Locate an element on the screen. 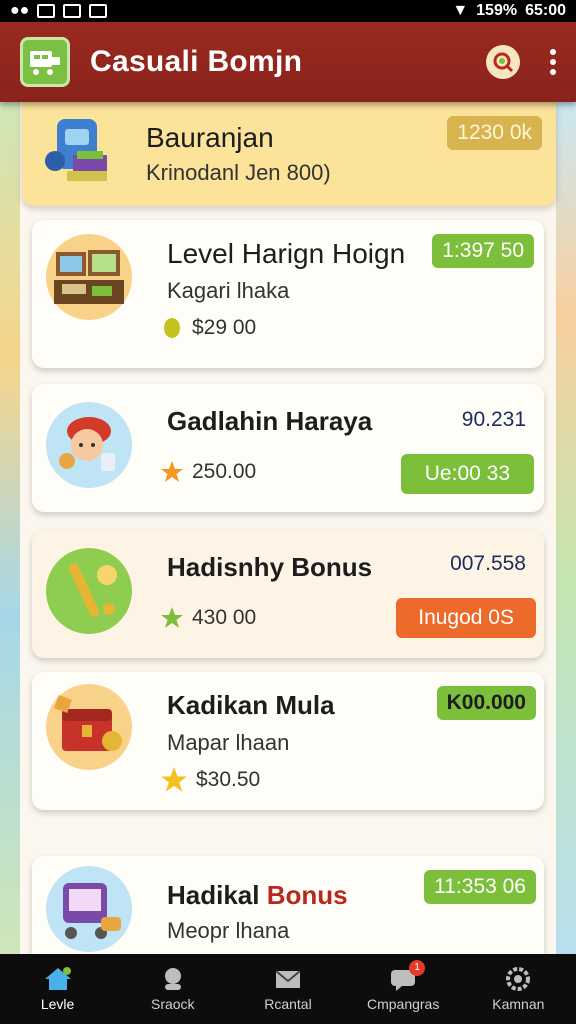 Image resolution: width=576 pixels, height=1024 pixels. card-title: Level Harign Hoign is located at coordinates (286, 253).